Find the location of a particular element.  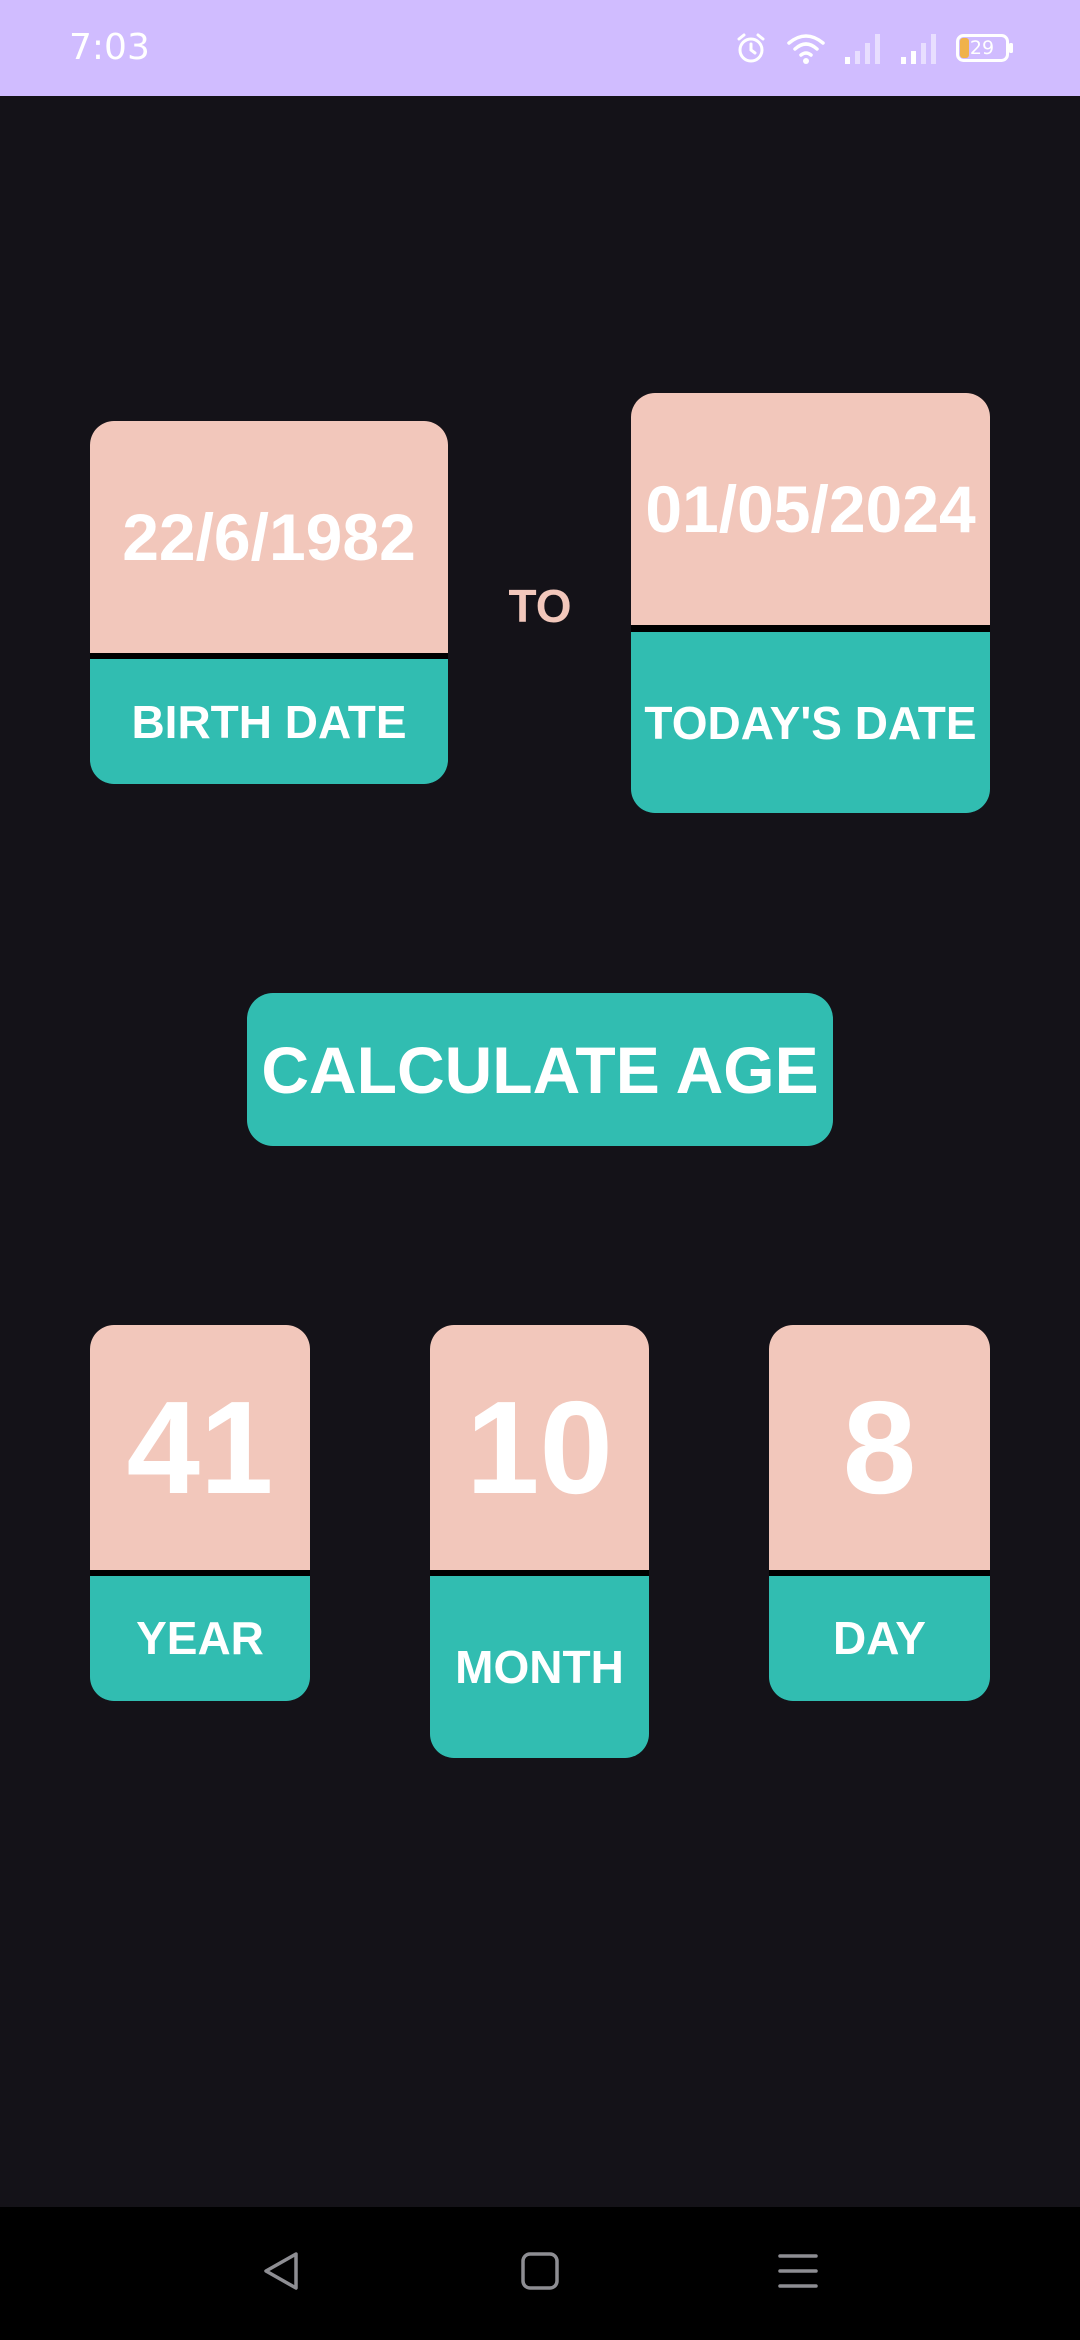

month-label: MONTH is located at coordinates (539, 1666).